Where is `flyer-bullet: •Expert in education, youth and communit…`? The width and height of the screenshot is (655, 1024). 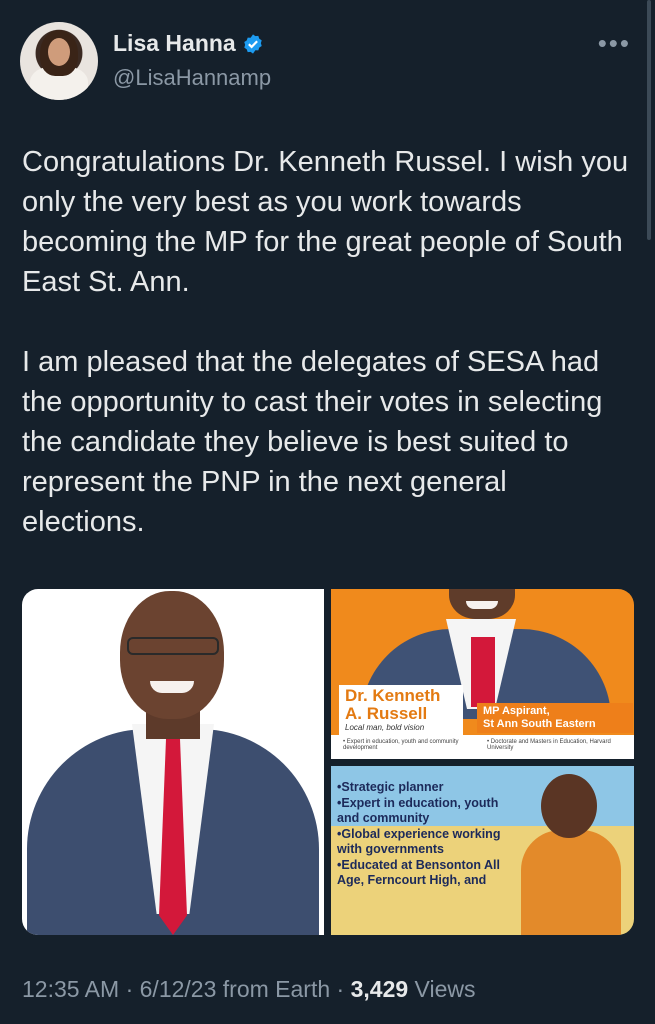
flyer-bullet: •Expert in education, youth and communit… is located at coordinates (418, 810).